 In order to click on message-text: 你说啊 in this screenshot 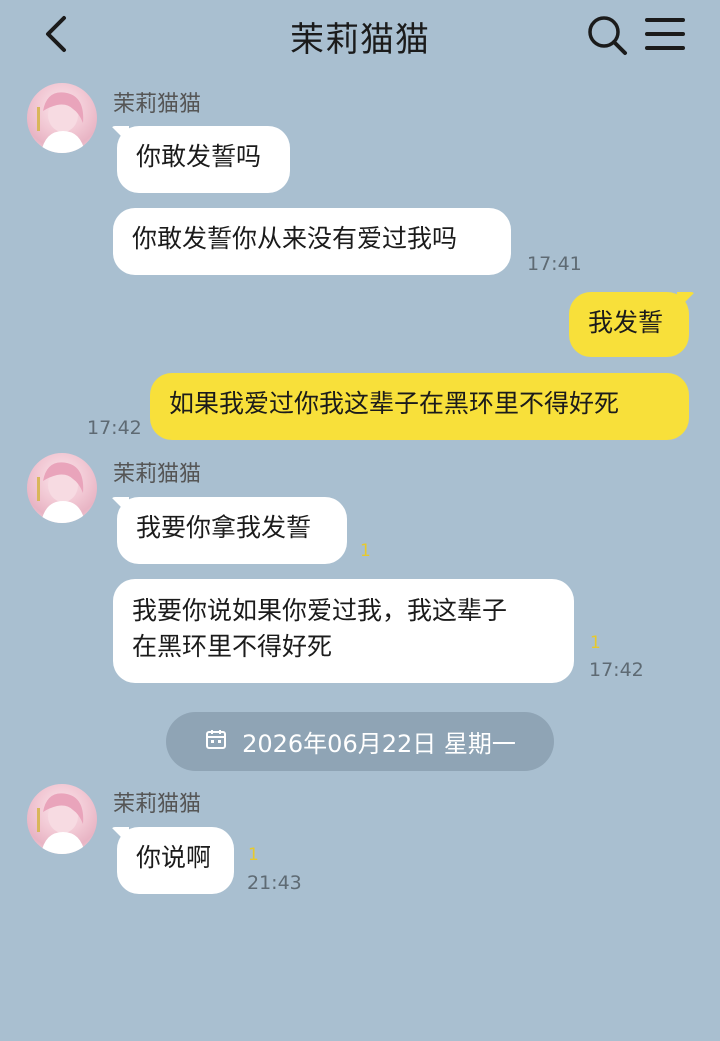, I will do `click(174, 857)`.